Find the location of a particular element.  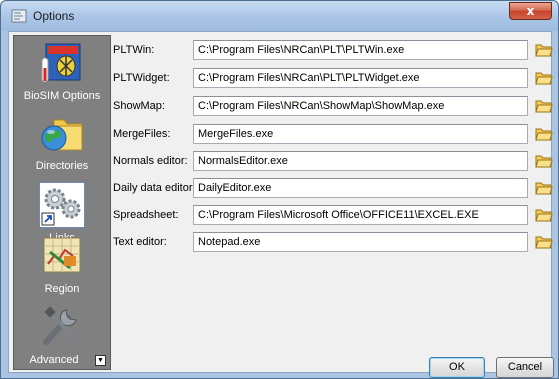

field-label: PLTWidget: is located at coordinates (141, 78).